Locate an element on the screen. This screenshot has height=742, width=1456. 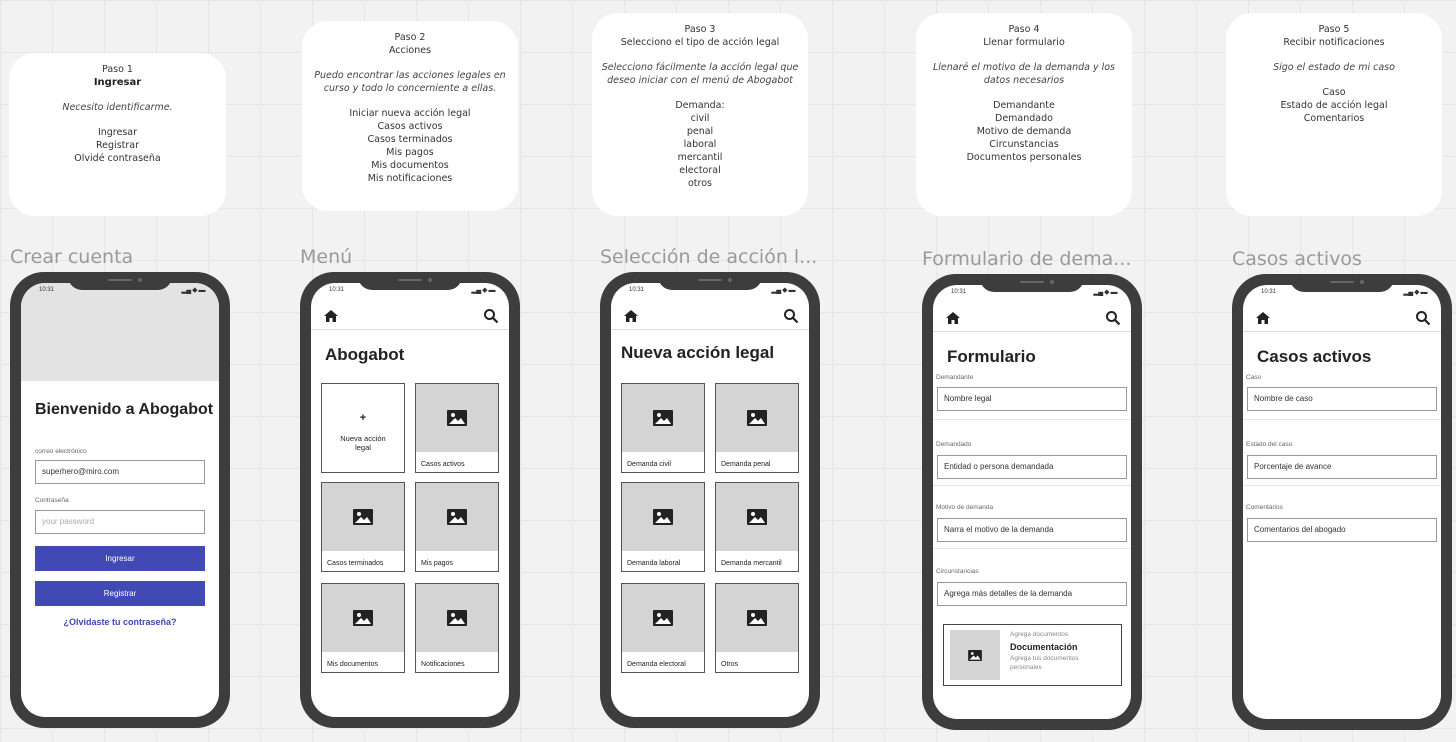
step-title: Ingresar is located at coordinates (117, 82).